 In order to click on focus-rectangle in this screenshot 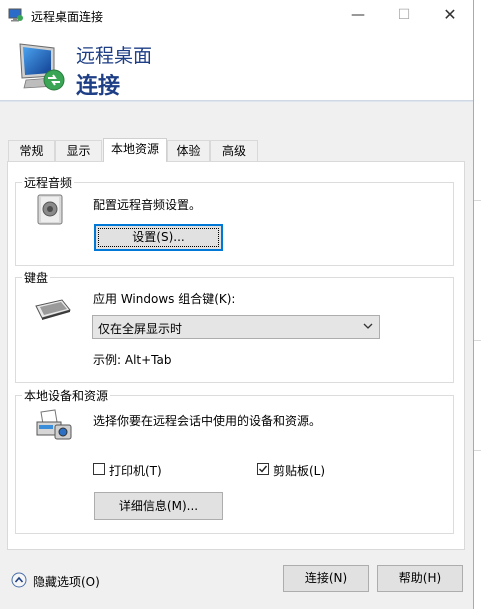, I will do `click(158, 237)`.